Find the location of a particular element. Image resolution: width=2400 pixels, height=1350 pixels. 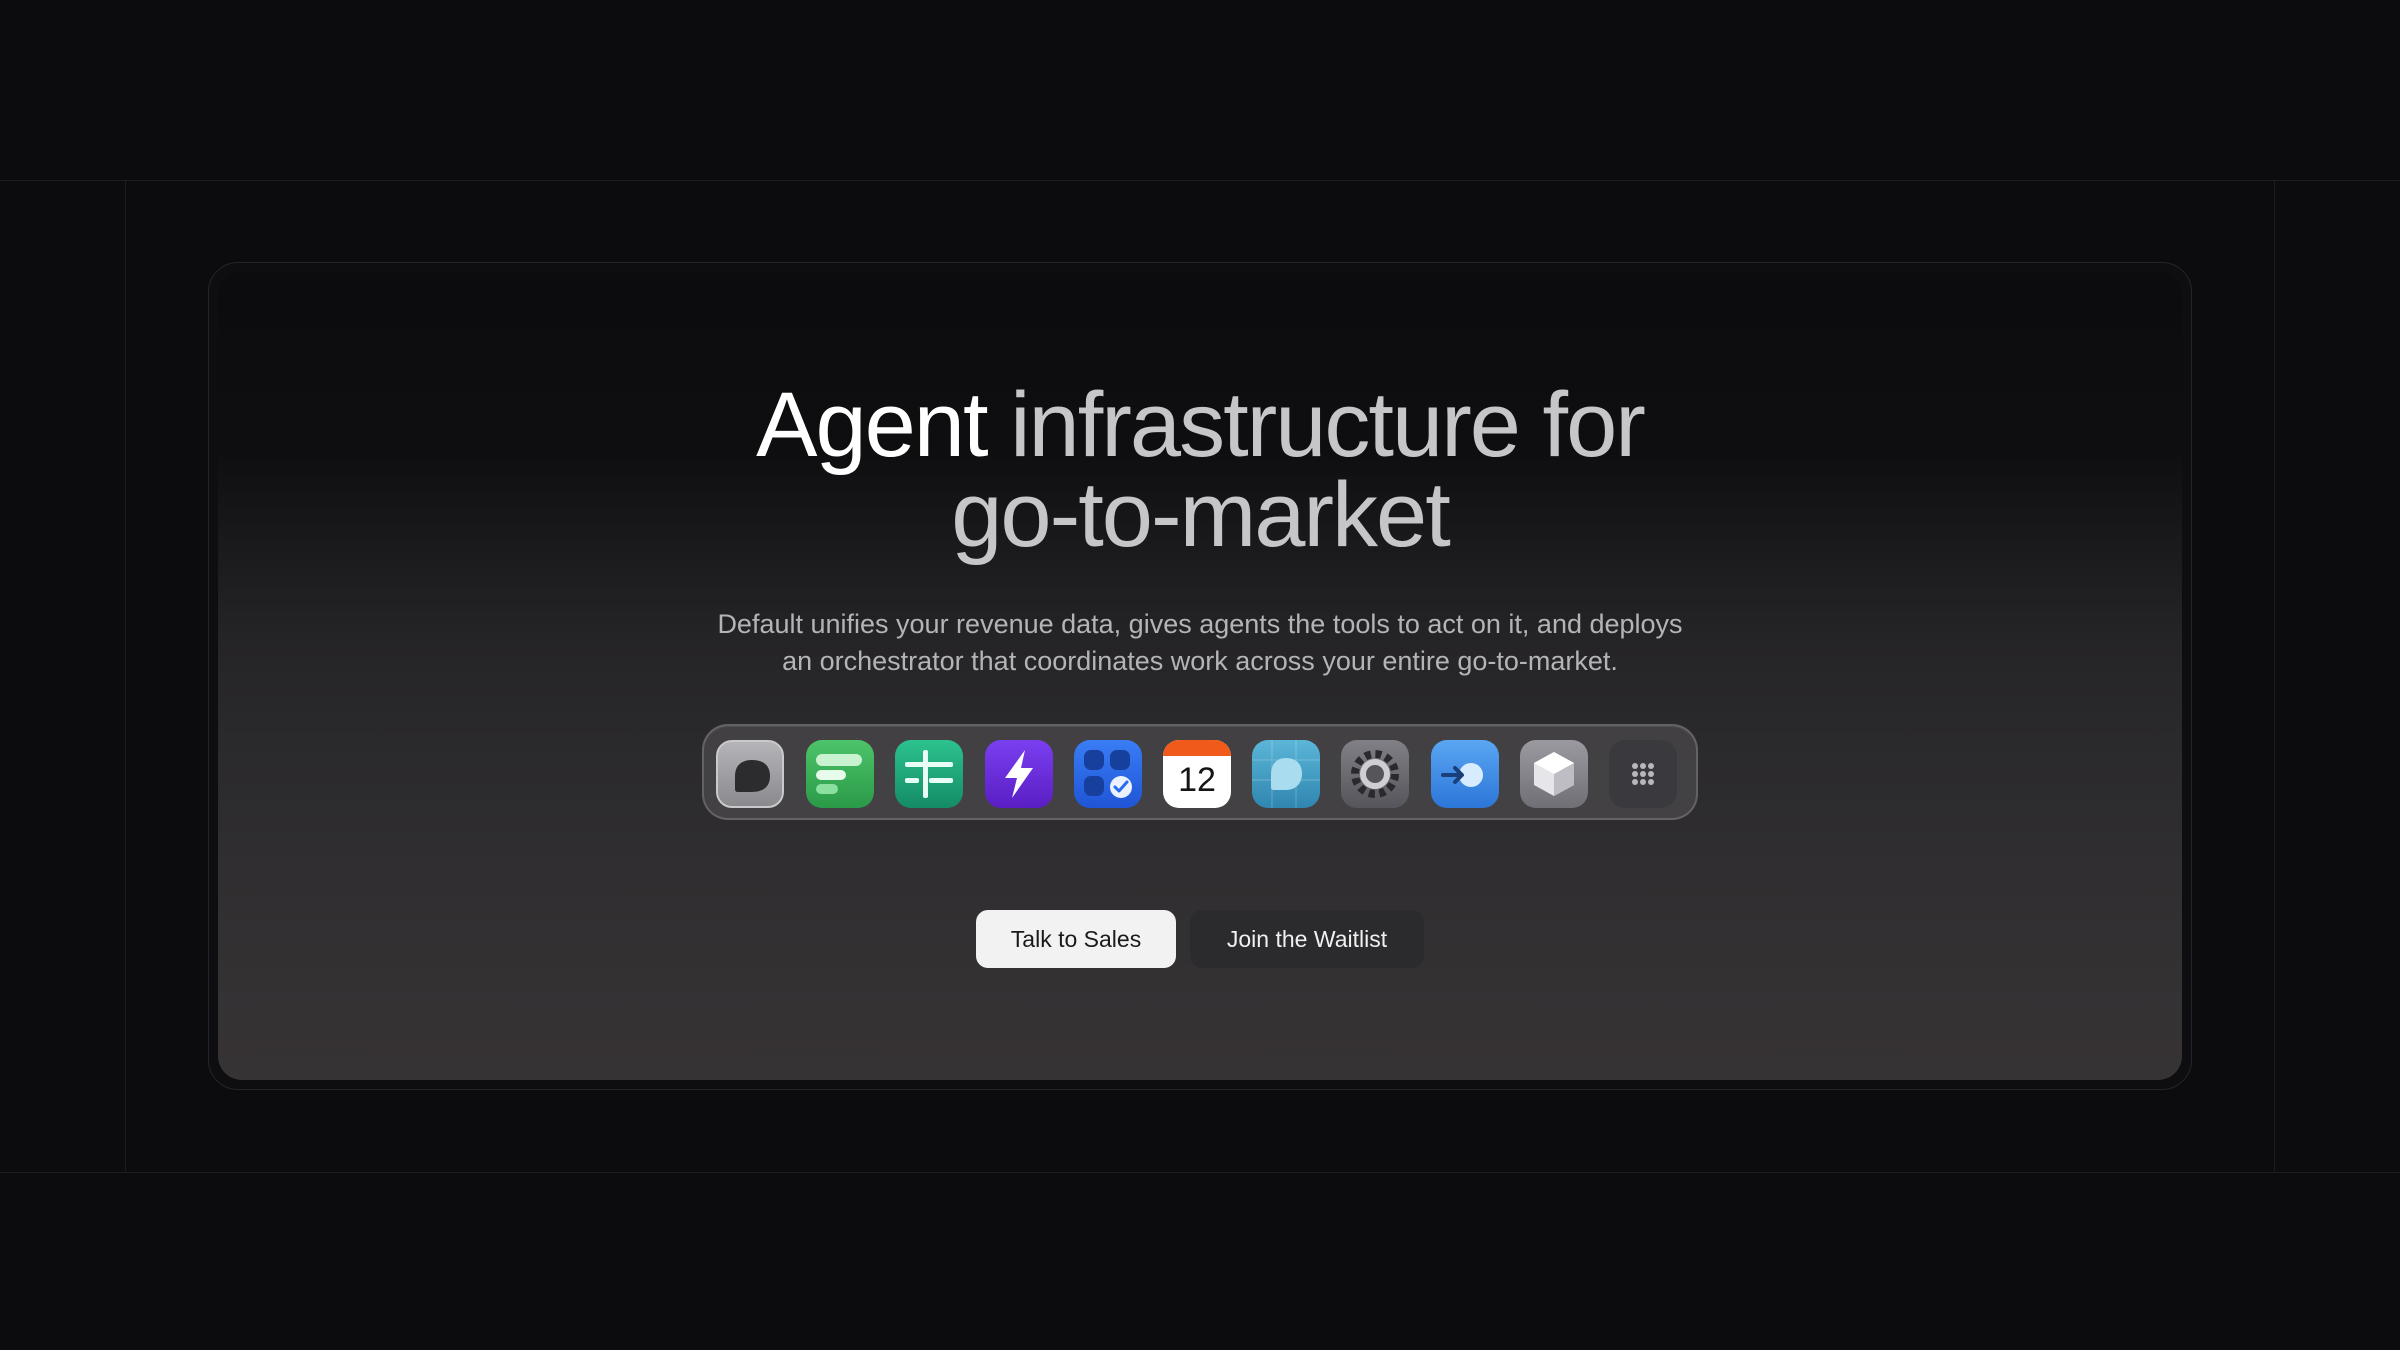

frame-line-right is located at coordinates (2274, 676).